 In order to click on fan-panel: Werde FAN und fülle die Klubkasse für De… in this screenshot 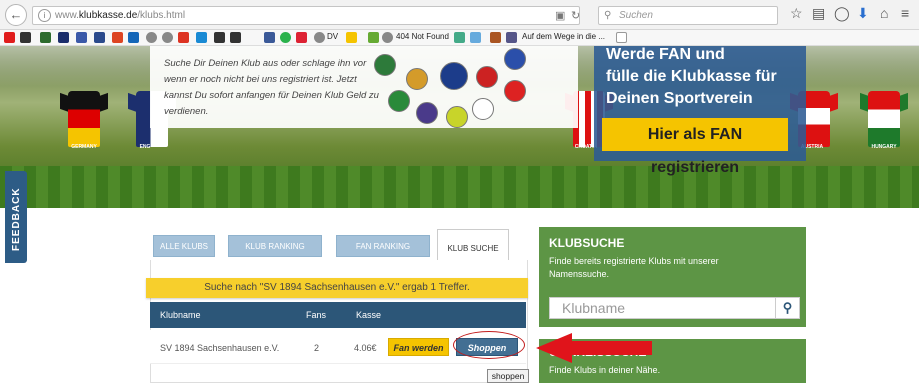, I will do `click(700, 111)`.